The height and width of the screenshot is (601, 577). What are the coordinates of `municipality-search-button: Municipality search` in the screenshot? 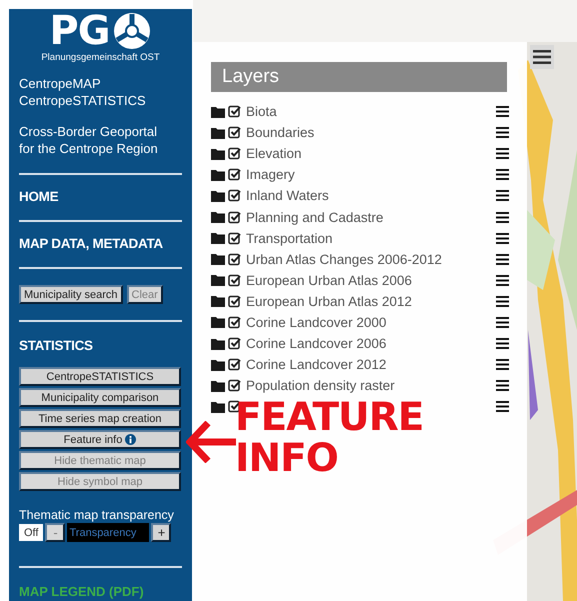 It's located at (71, 294).